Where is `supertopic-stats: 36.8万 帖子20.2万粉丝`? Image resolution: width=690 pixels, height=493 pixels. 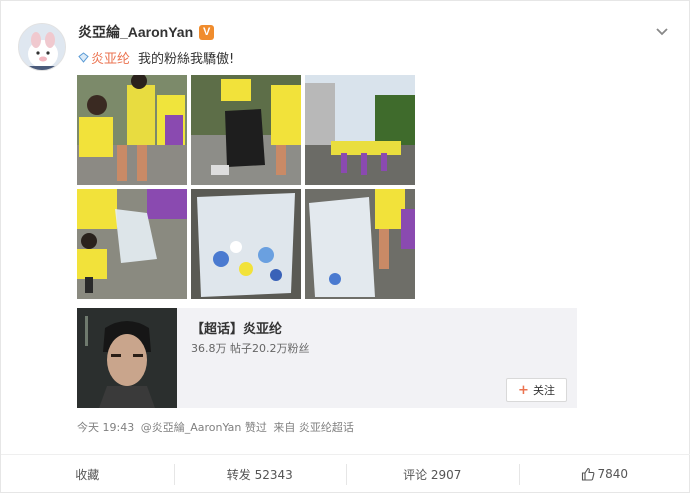
supertopic-stats: 36.8万 帖子20.2万粉丝 is located at coordinates (250, 348).